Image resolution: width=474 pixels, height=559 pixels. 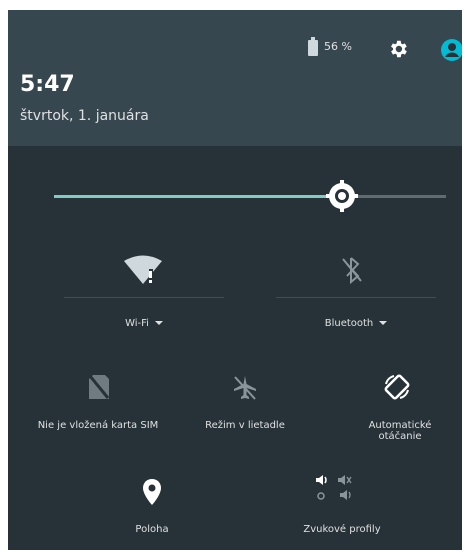 I want to click on brightness-icon, so click(x=342, y=196).